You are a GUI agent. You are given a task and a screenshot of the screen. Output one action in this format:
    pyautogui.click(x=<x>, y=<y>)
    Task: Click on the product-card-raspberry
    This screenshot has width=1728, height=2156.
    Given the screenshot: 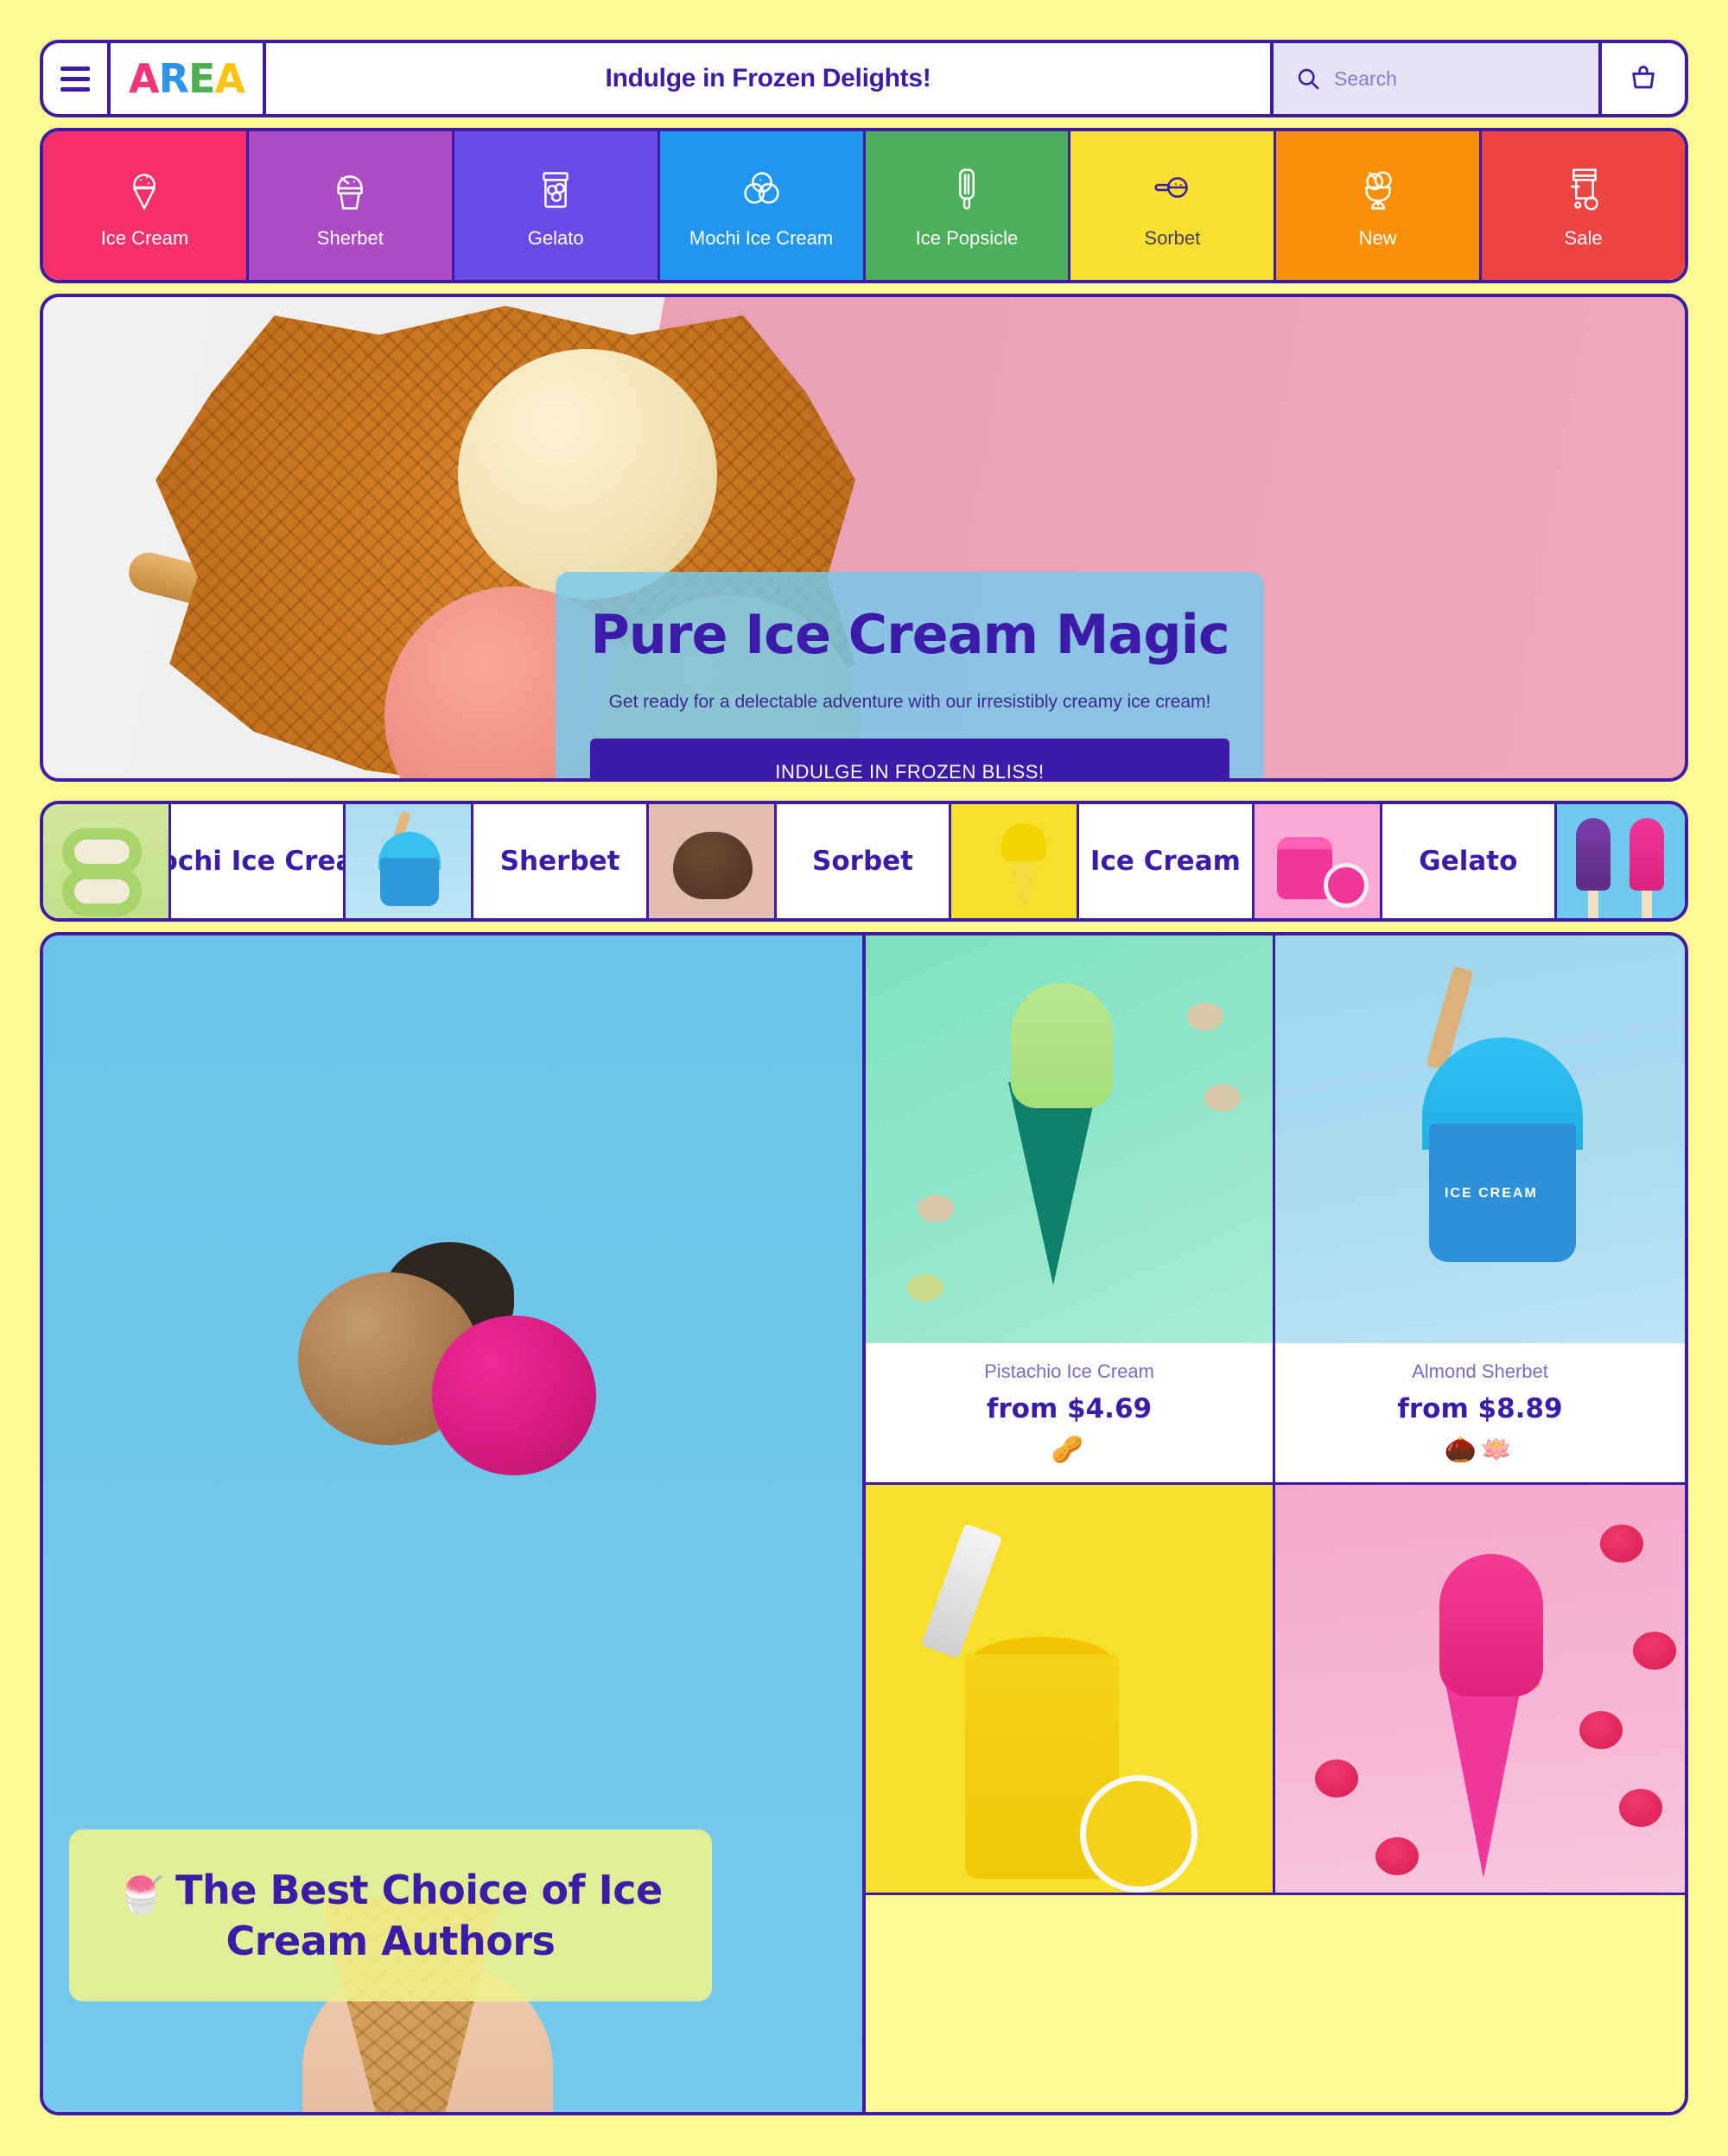 What is the action you would take?
    pyautogui.click(x=1480, y=1690)
    